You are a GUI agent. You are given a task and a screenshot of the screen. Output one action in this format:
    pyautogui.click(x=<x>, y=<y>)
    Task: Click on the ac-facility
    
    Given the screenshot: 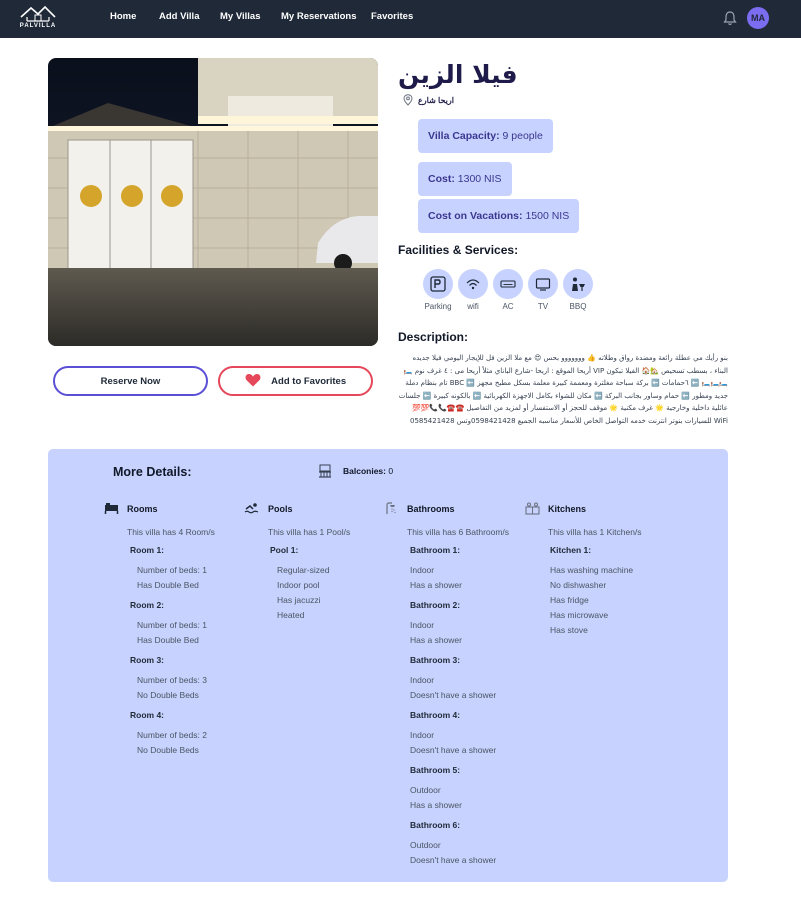 What is the action you would take?
    pyautogui.click(x=508, y=284)
    